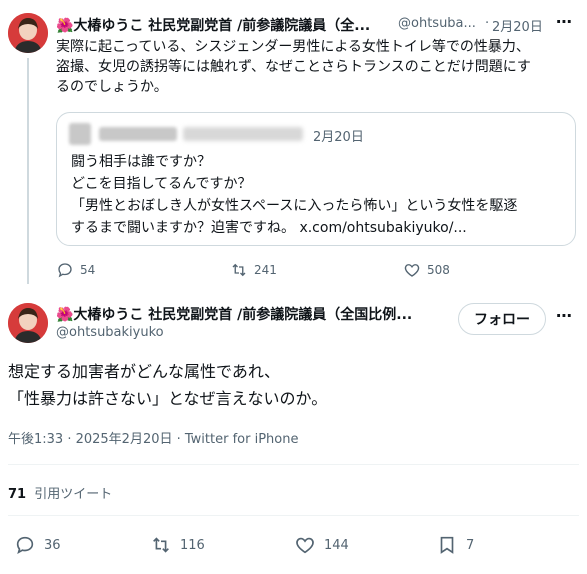 The height and width of the screenshot is (574, 587). I want to click on quote-count: 71, so click(17, 494).